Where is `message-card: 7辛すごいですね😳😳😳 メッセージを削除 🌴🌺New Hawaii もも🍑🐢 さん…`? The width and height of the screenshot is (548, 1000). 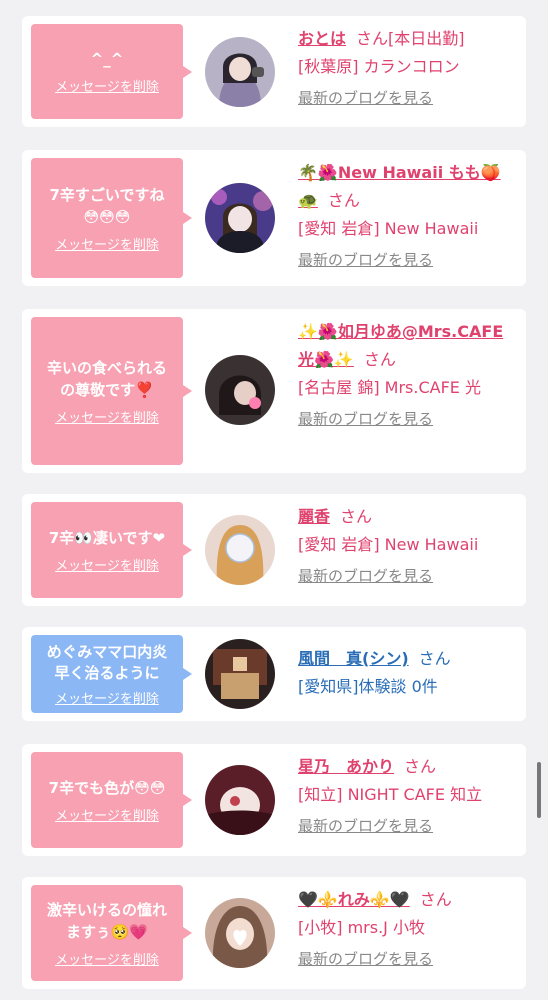 message-card: 7辛すごいですね😳😳😳 メッセージを削除 🌴🌺New Hawaii もも🍑🐢 さん… is located at coordinates (274, 218).